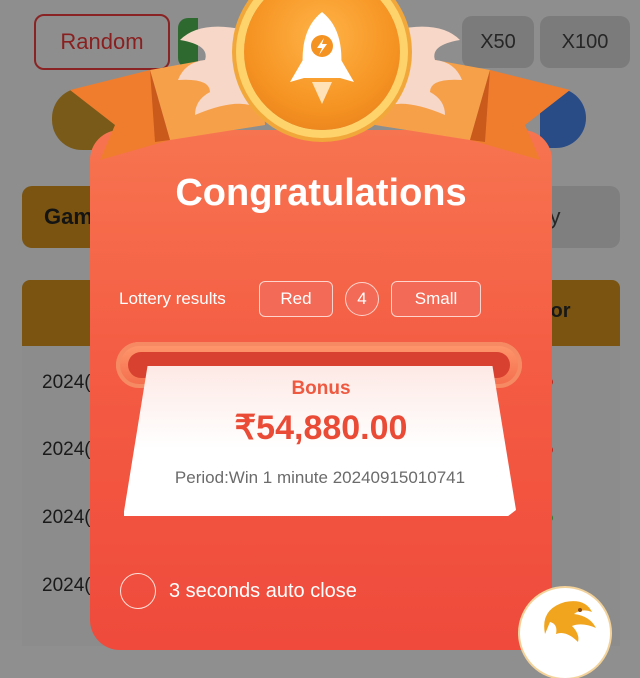 The width and height of the screenshot is (640, 678). Describe the element at coordinates (321, 193) in the screenshot. I see `dialog-title: Congratulations` at that location.